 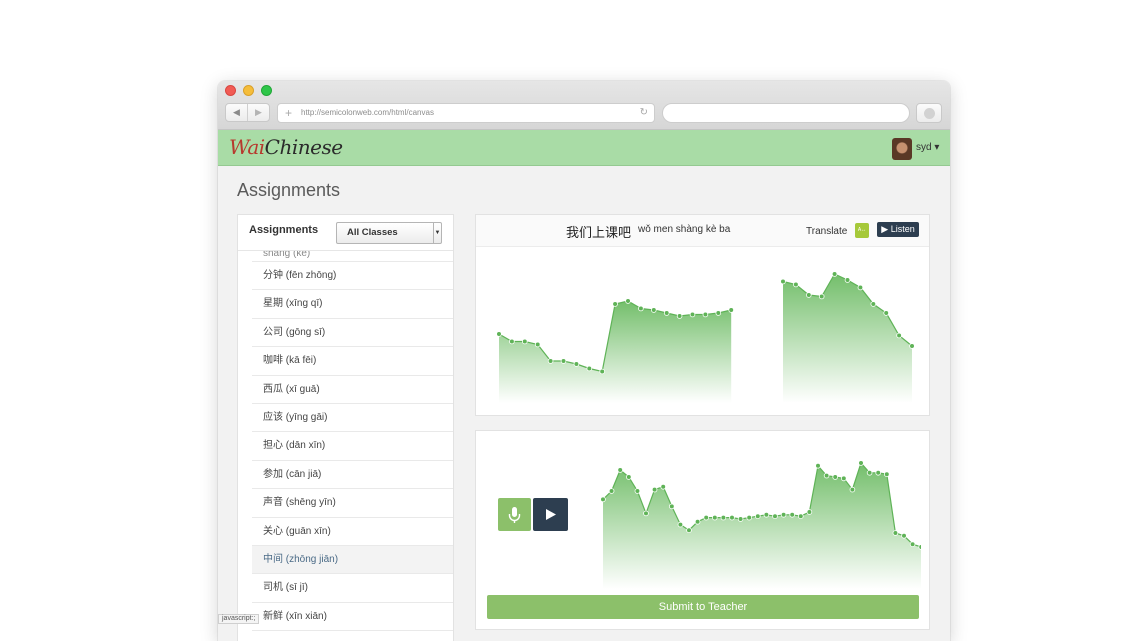 What do you see at coordinates (902, 149) in the screenshot?
I see `avatar` at bounding box center [902, 149].